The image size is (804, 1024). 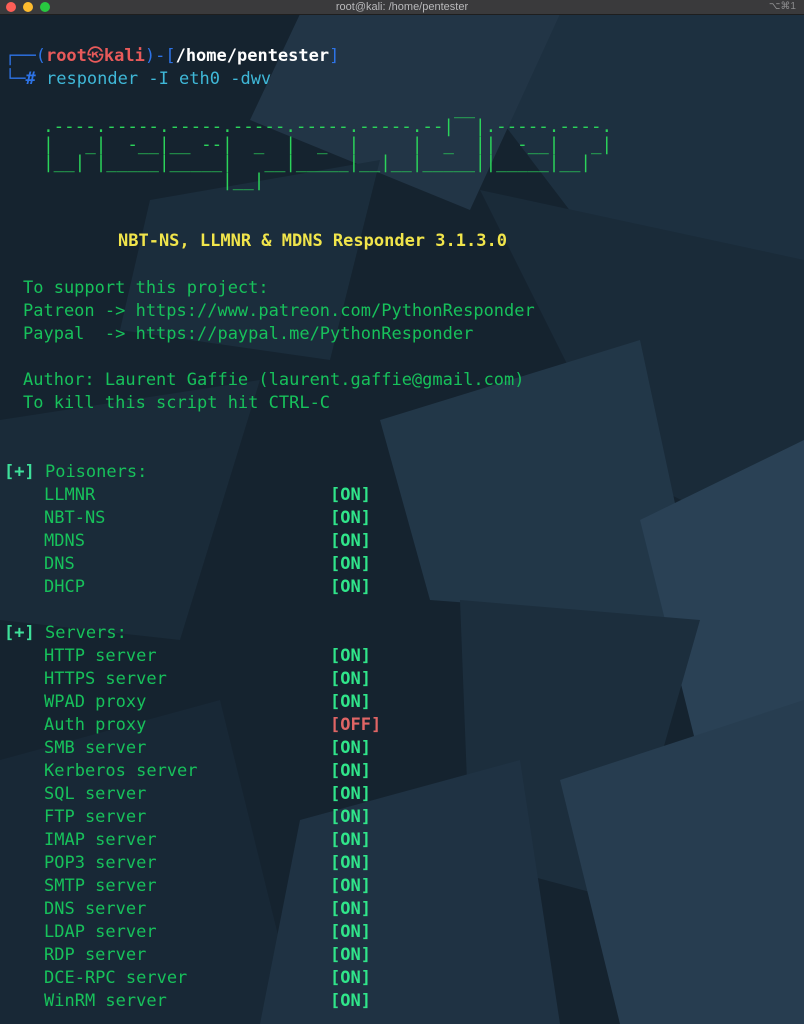 I want to click on banner-subtitle: NBT-NS, LLMNR & MDNS Responder 3.1.3.0, so click(x=312, y=241).